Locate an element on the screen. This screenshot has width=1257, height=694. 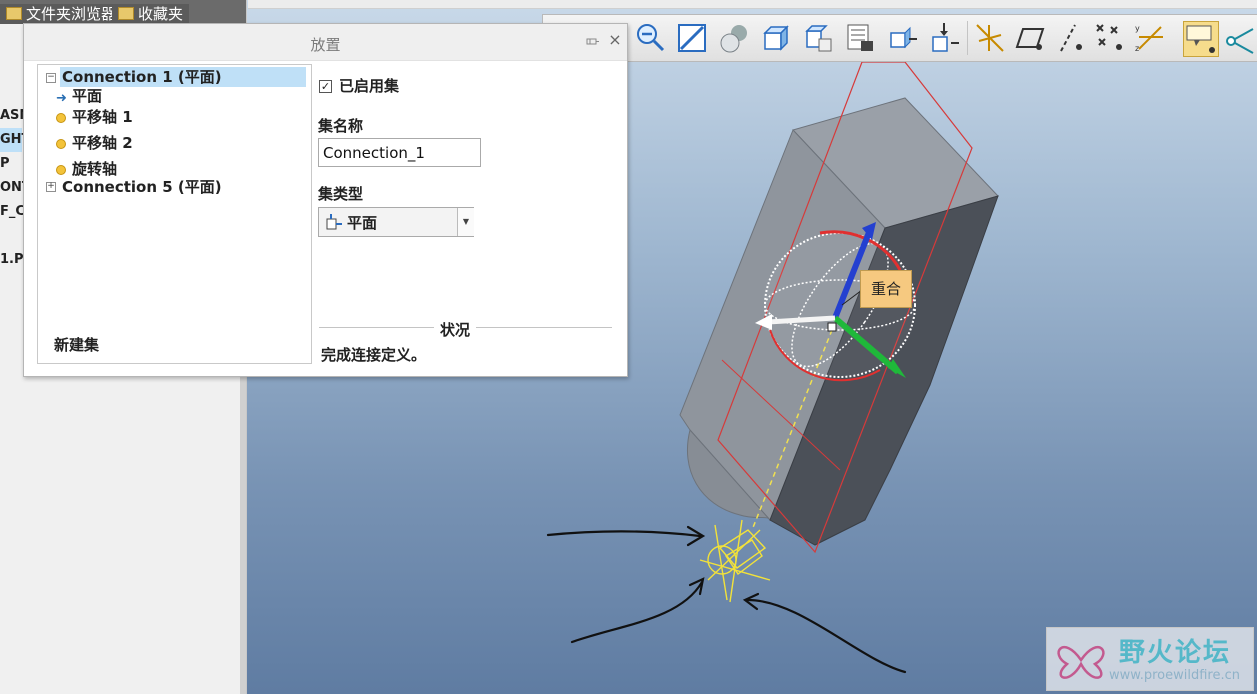
forum-watermark: 野火论坛 www.proewildfire.cn is located at coordinates (1150, 659).